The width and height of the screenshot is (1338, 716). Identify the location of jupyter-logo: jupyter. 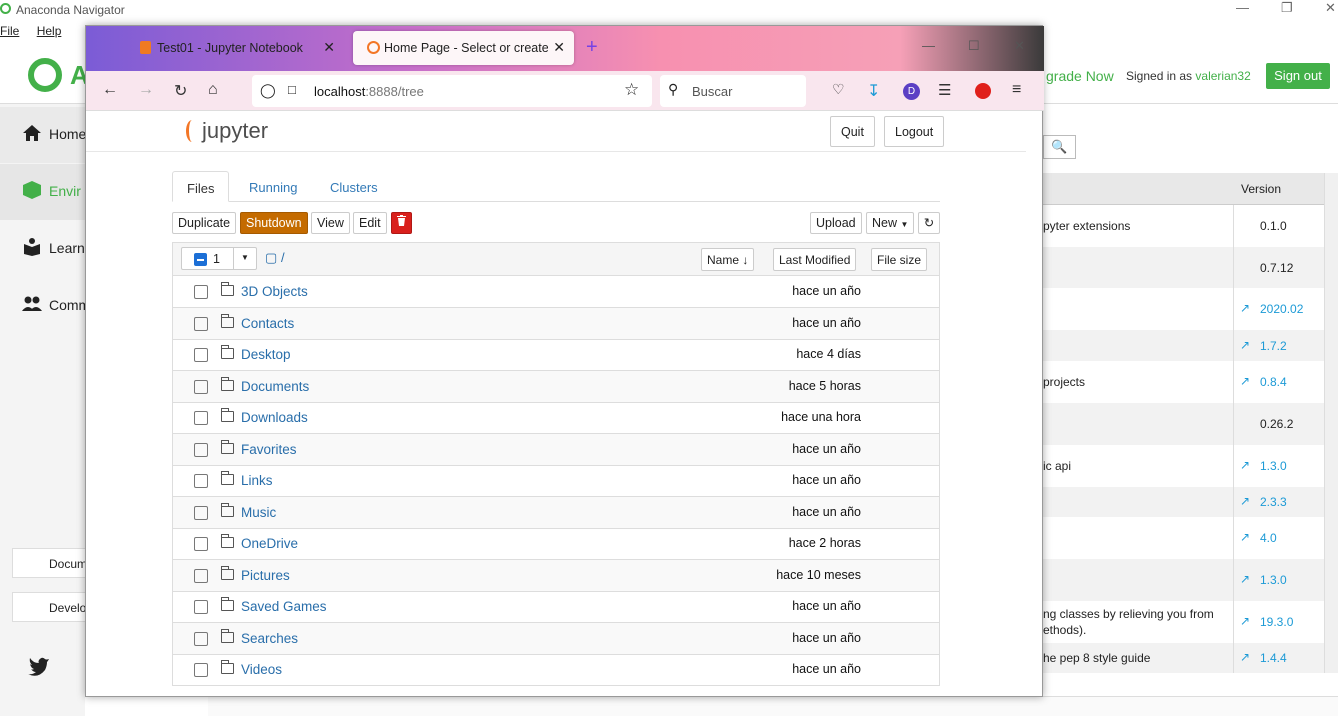
(227, 131).